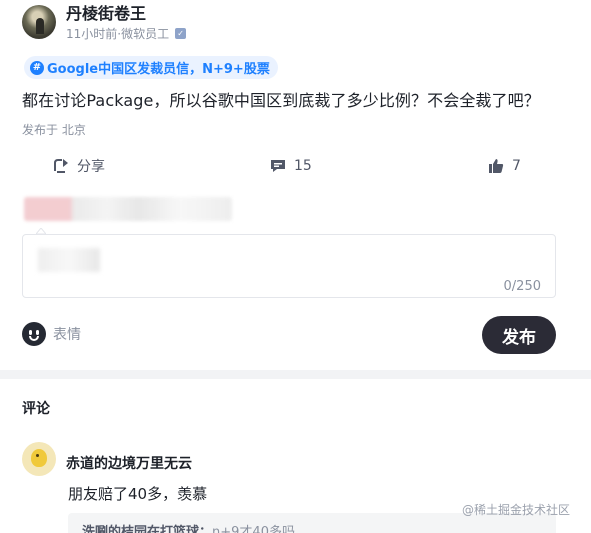 The height and width of the screenshot is (533, 591). I want to click on topic-tag: # Google中国区发裁员信，N+9+股票, so click(151, 67).